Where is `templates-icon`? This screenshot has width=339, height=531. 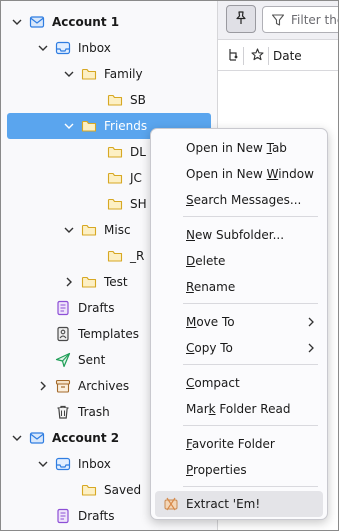 templates-icon is located at coordinates (63, 334).